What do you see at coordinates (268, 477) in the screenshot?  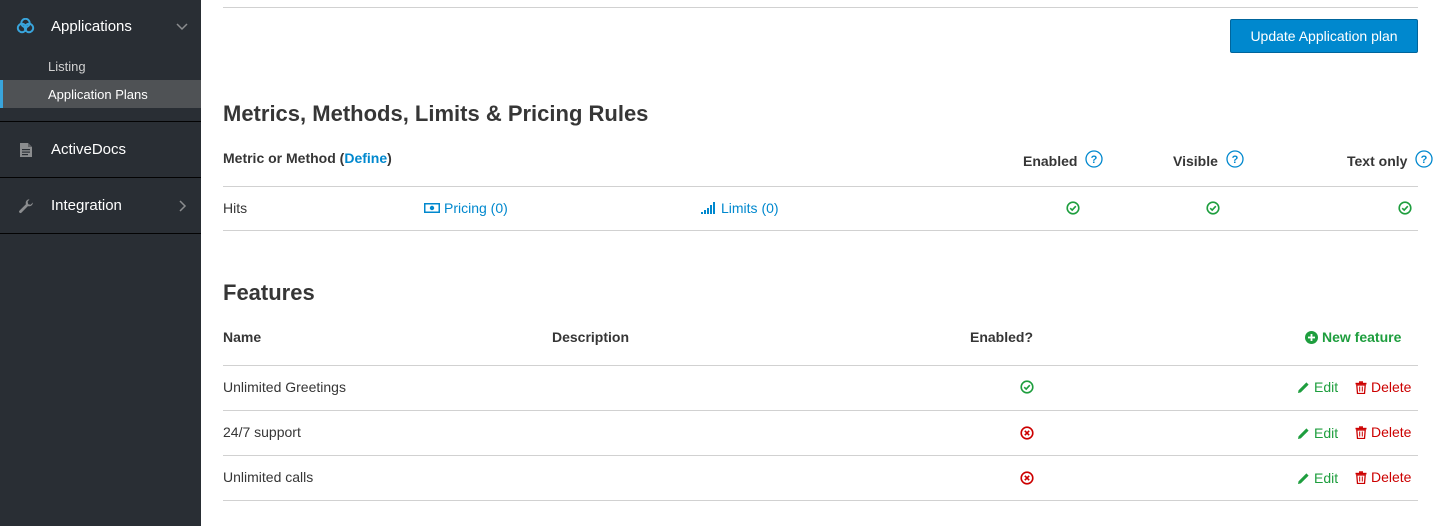 I see `feature-name: Unlimited calls` at bounding box center [268, 477].